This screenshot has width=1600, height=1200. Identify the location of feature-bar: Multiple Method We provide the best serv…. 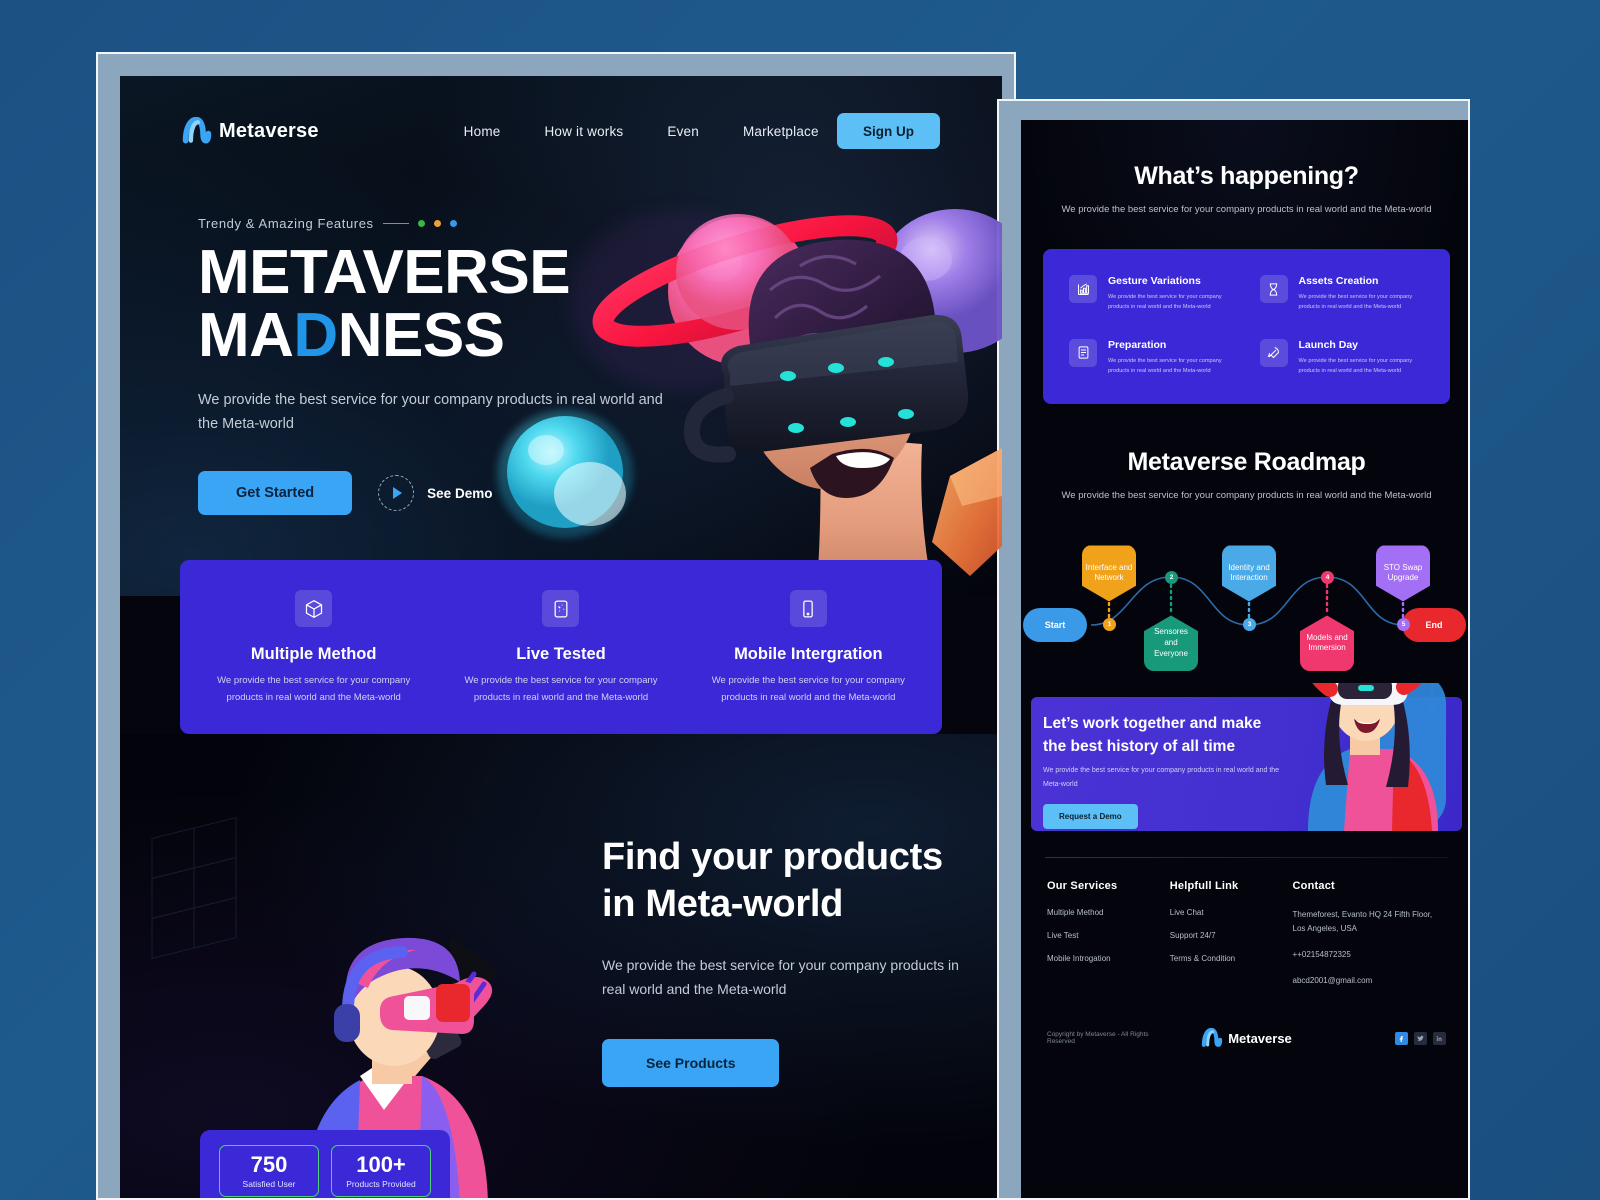
(561, 647).